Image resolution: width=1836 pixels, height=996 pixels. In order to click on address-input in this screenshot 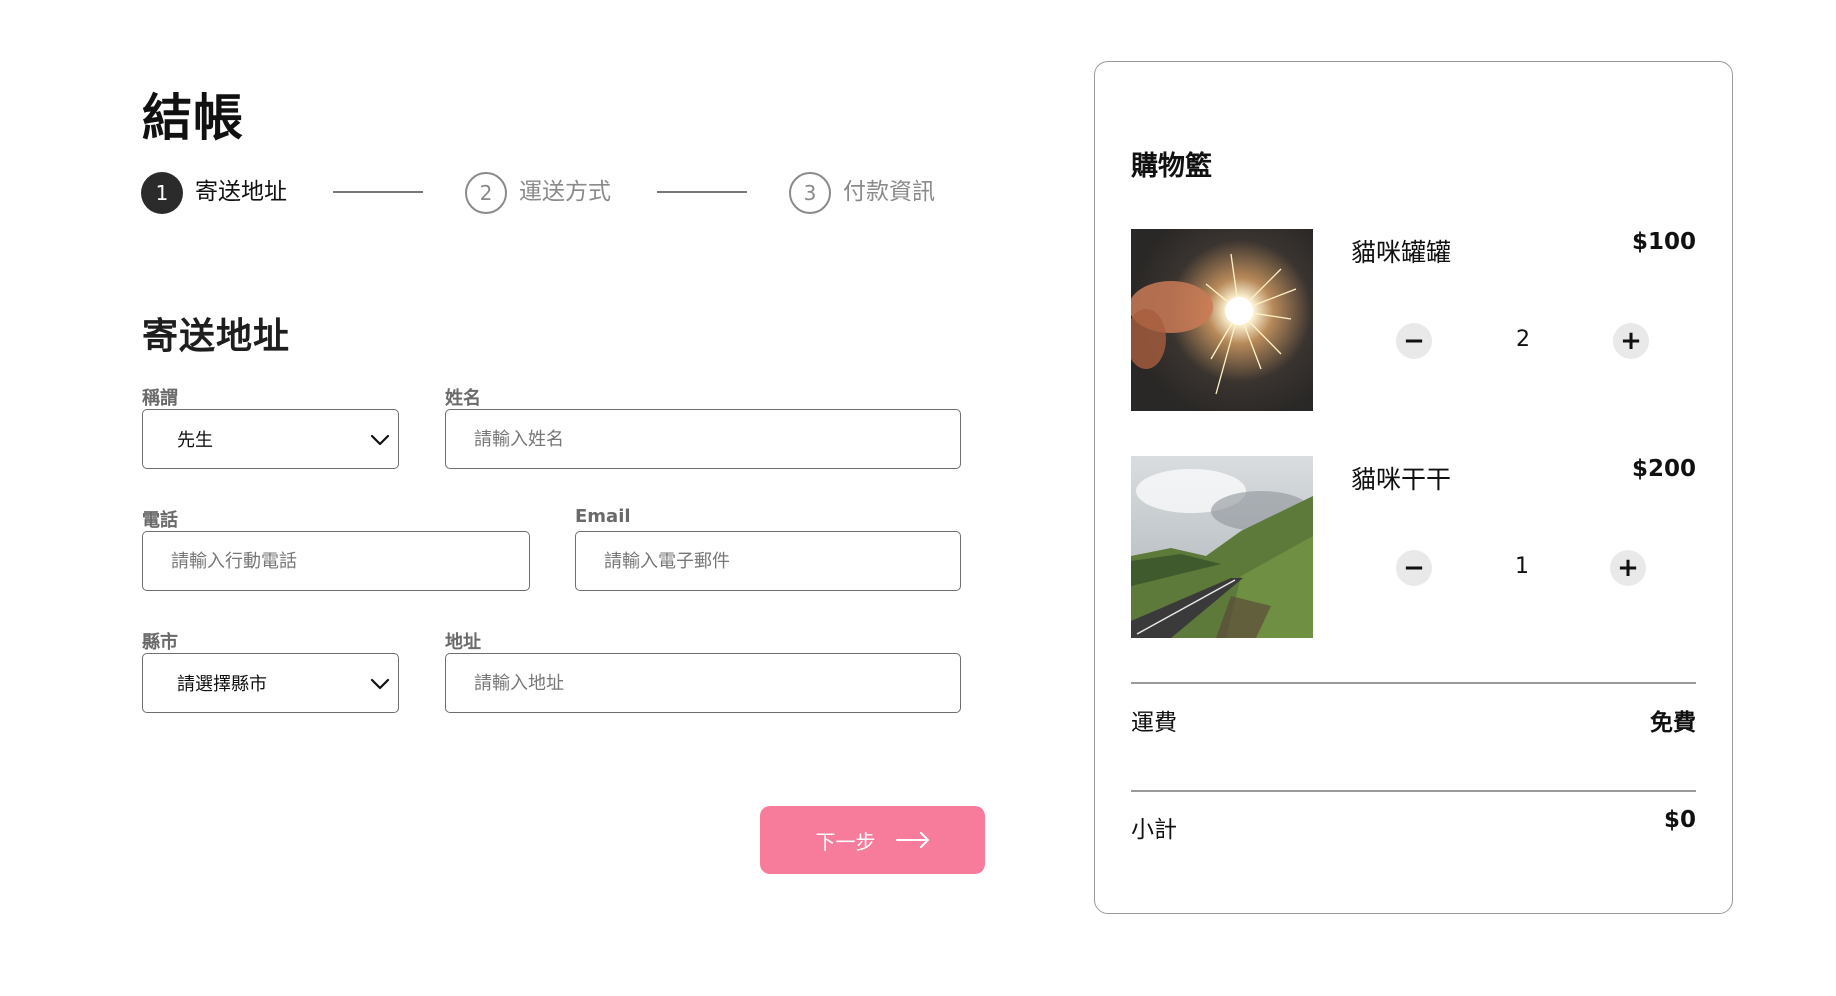, I will do `click(703, 683)`.